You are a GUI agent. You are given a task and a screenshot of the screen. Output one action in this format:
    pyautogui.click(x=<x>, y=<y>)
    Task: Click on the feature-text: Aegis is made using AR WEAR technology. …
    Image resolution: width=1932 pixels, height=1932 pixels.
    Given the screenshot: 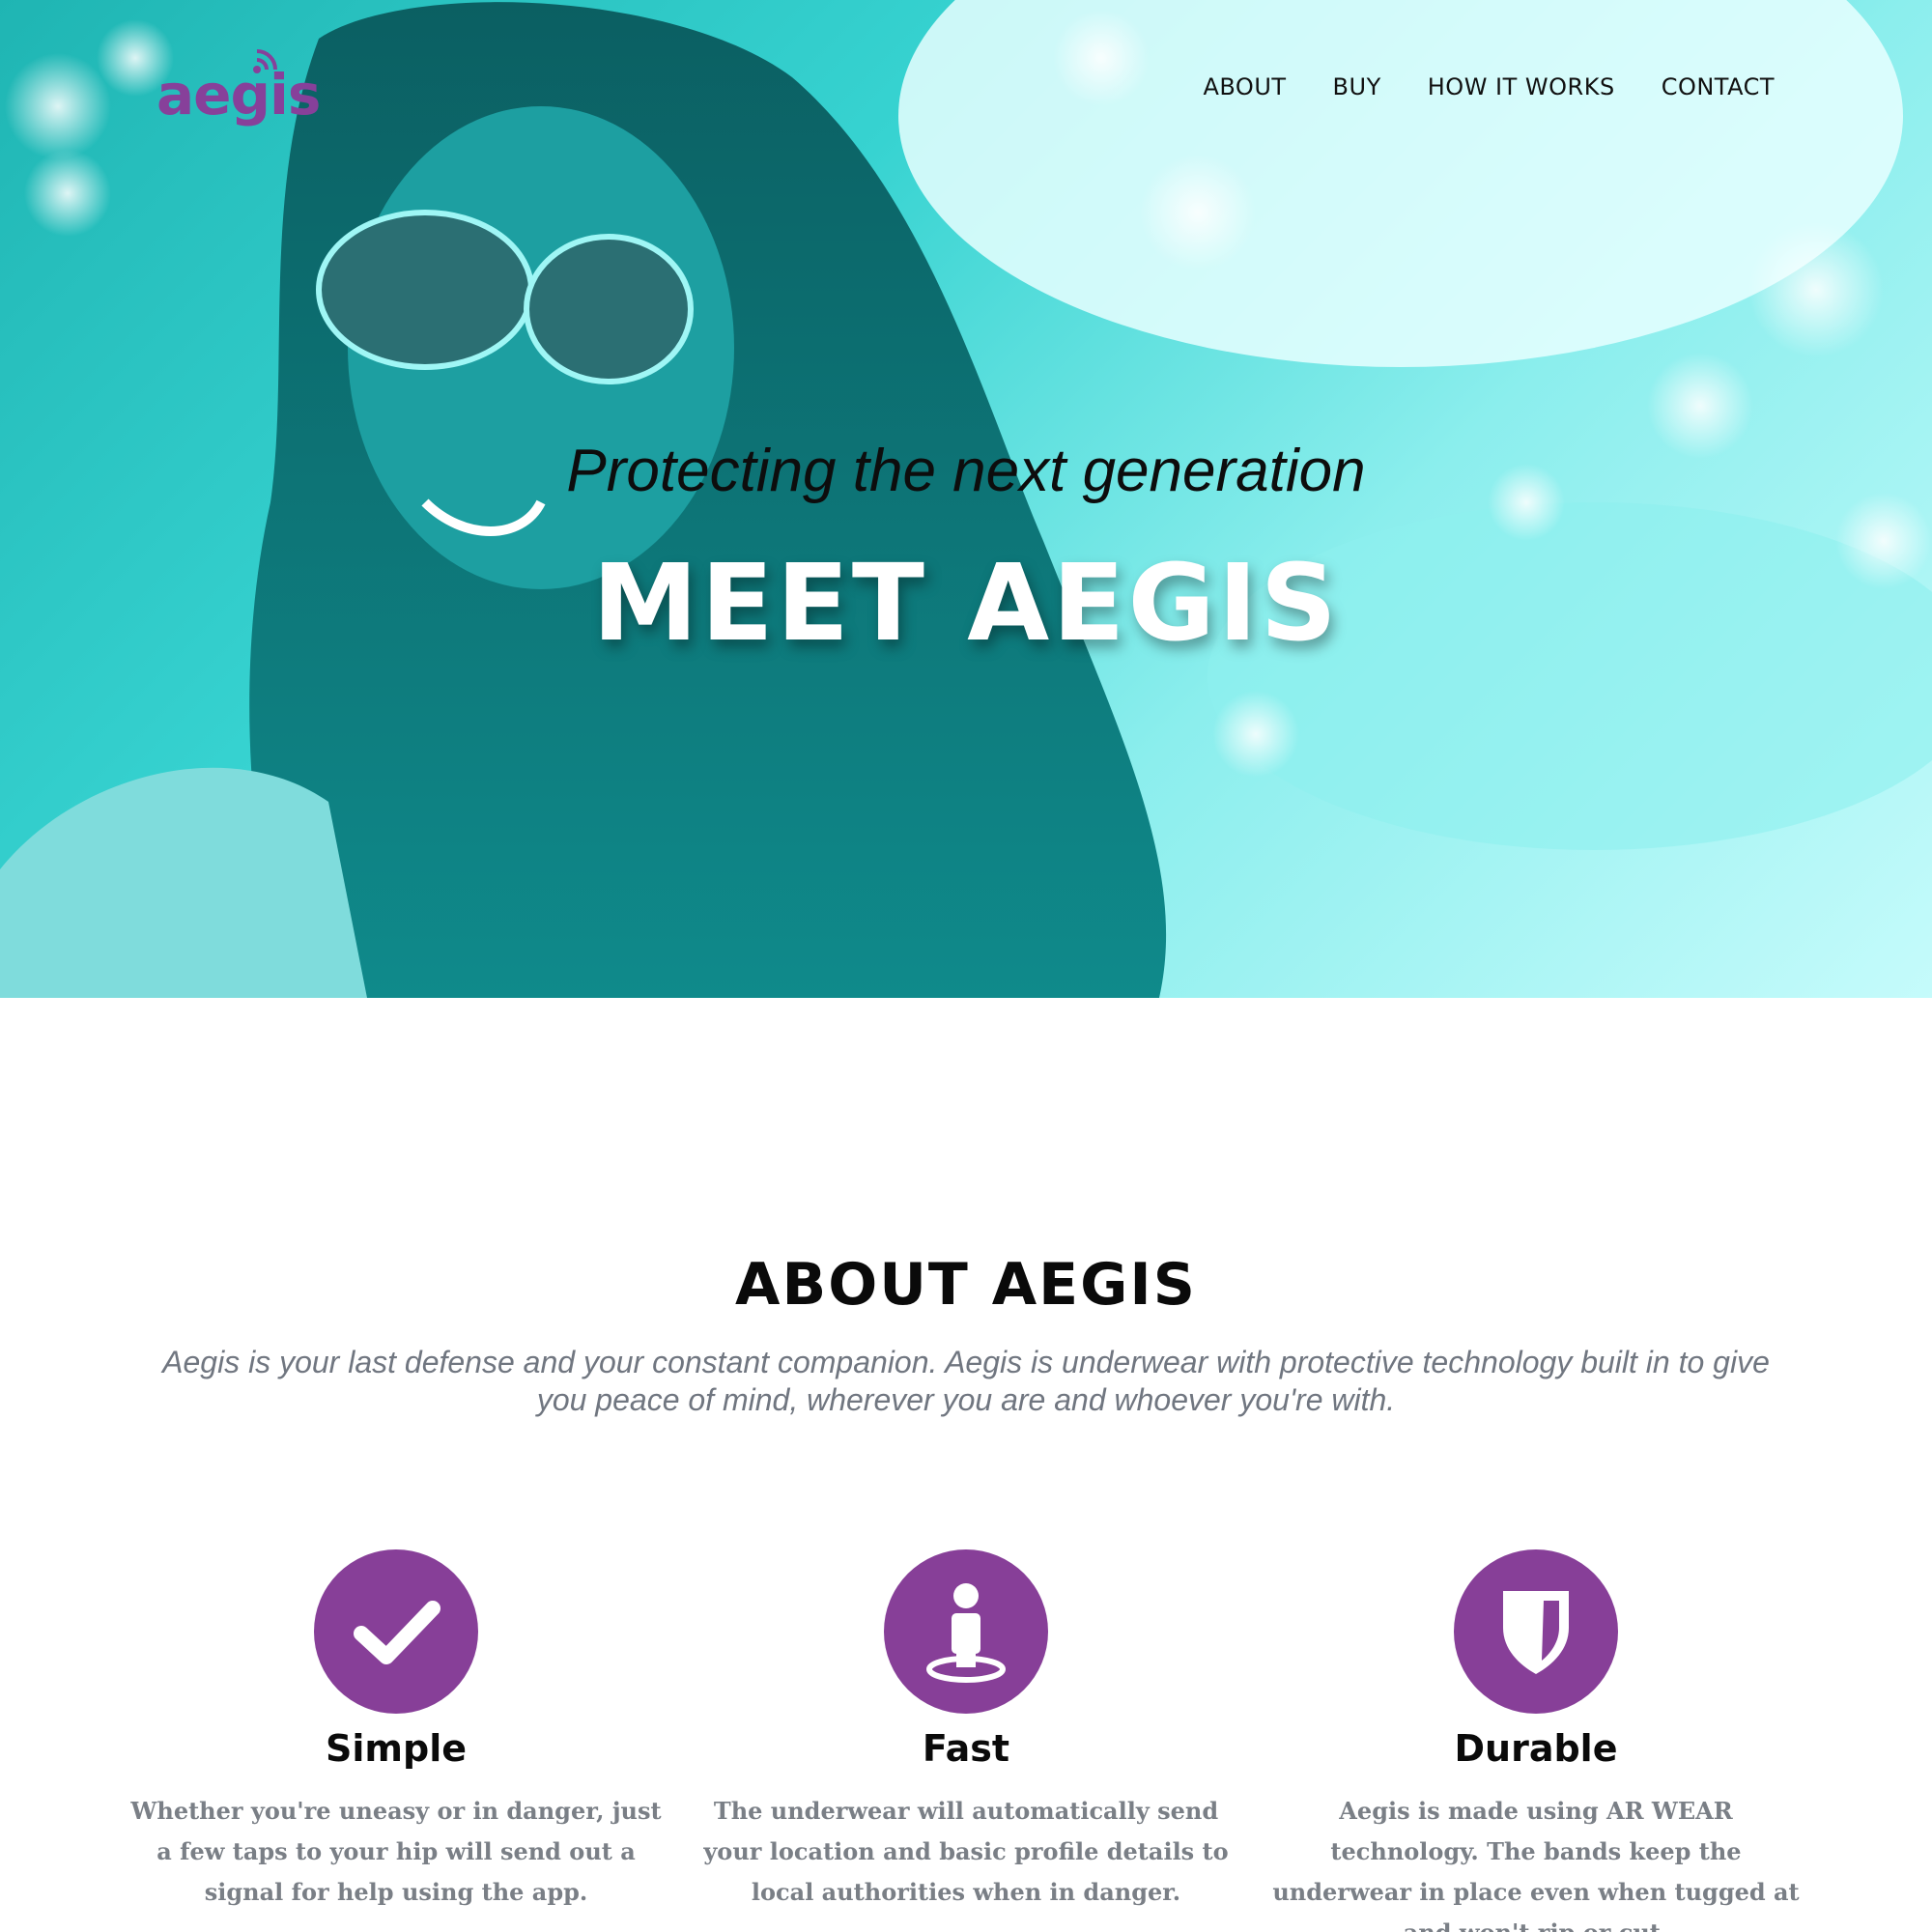 What is the action you would take?
    pyautogui.click(x=1536, y=1864)
    